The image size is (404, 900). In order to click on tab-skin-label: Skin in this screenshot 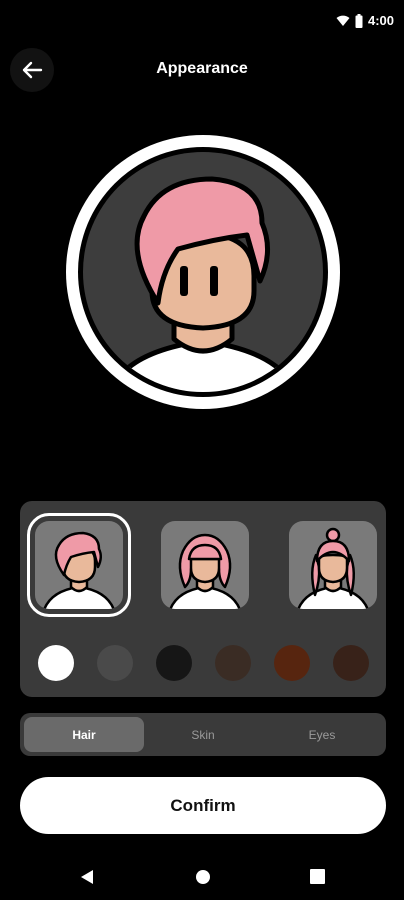, I will do `click(203, 734)`.